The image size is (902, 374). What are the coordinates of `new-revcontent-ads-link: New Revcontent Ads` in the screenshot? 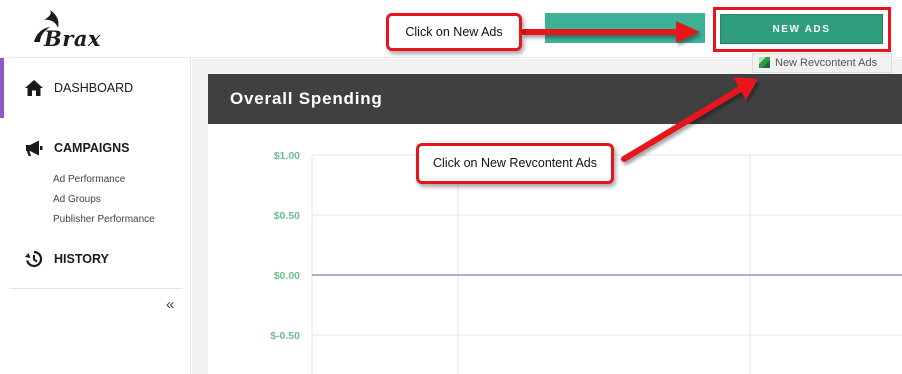 It's located at (822, 63).